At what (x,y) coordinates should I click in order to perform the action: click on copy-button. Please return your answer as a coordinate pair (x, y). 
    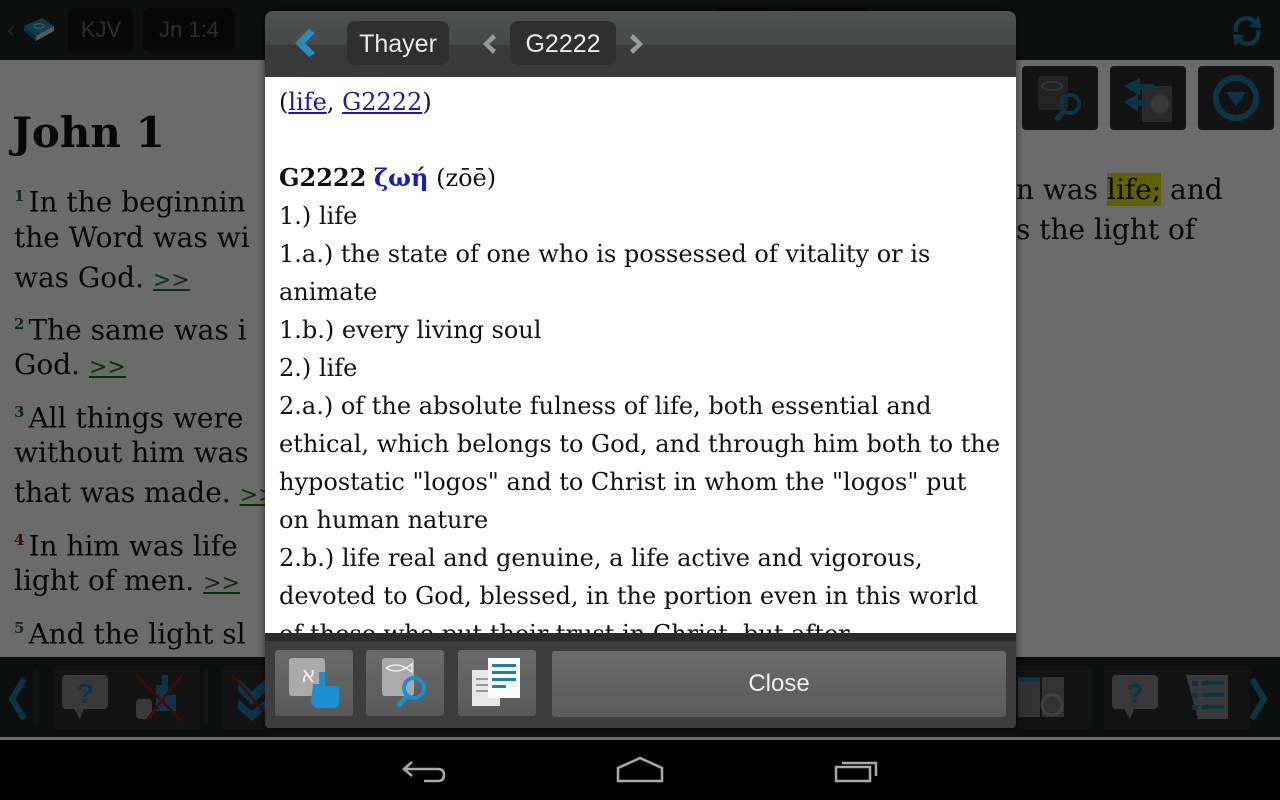
    Looking at the image, I should click on (497, 683).